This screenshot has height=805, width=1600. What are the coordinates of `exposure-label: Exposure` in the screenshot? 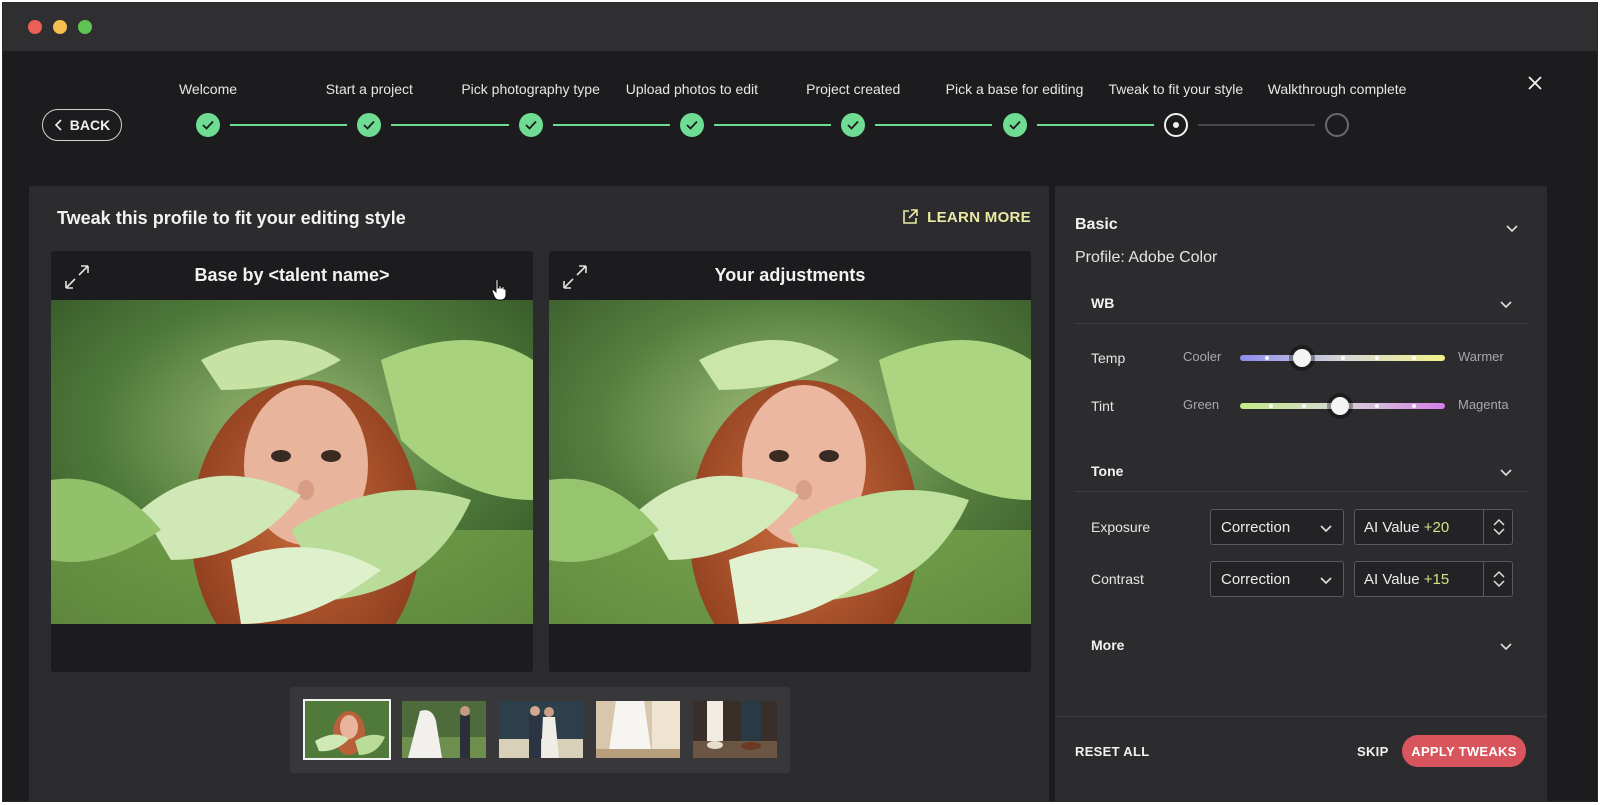 It's located at (1121, 527).